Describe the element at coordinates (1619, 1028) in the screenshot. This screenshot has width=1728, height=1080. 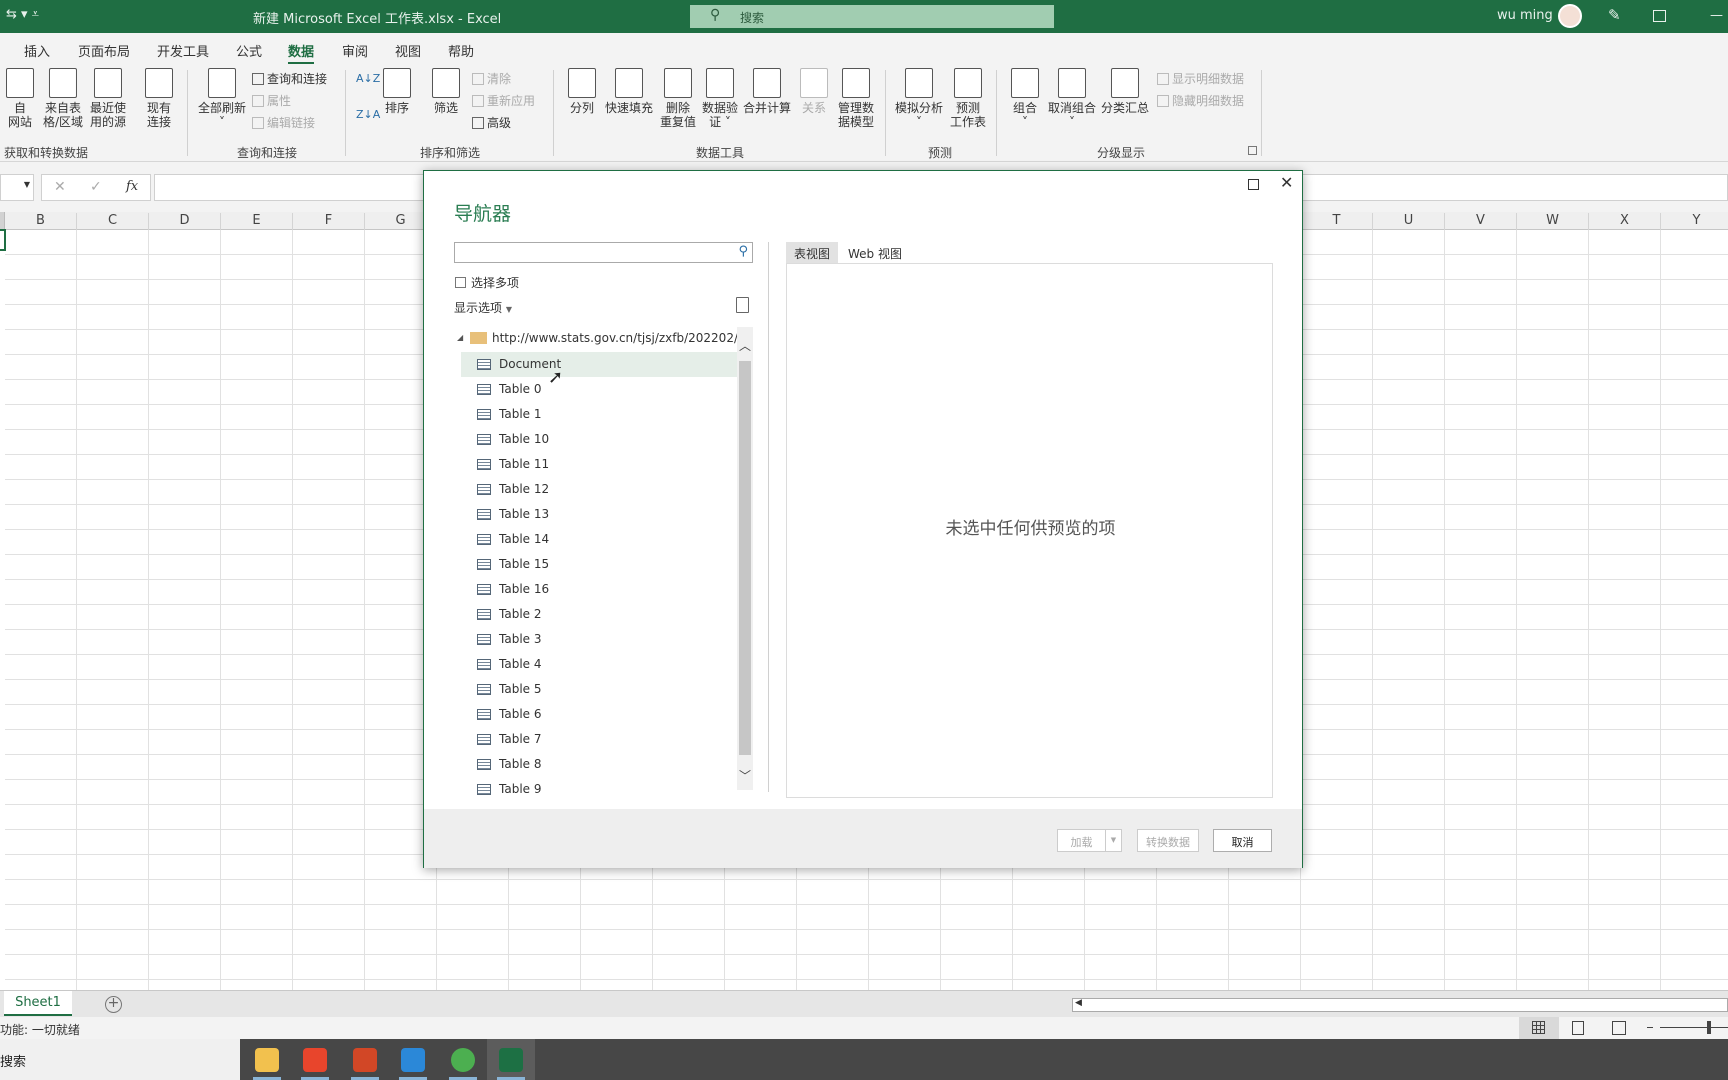
I see `page-break-view-icon` at that location.